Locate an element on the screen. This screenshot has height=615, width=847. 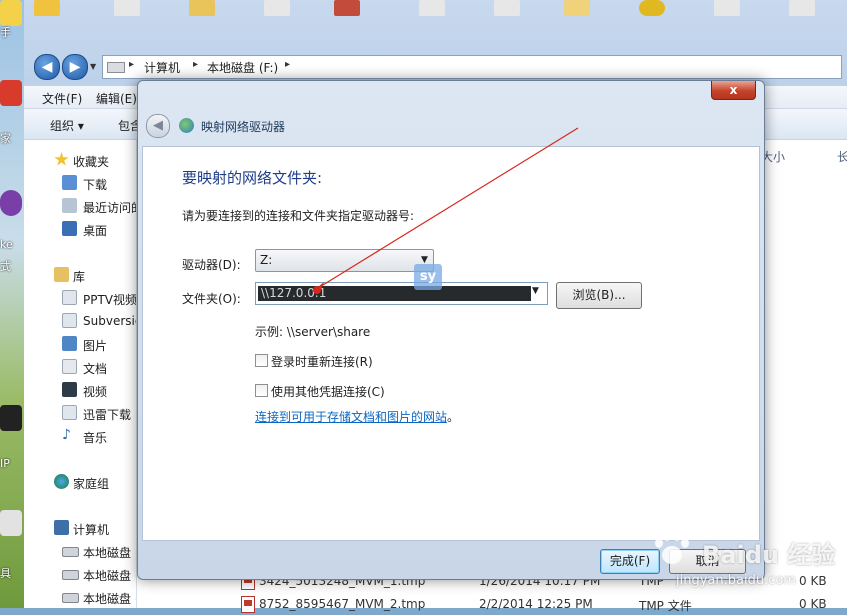
nav-item-library: PPTV视频 is located at coordinates (80, 298).